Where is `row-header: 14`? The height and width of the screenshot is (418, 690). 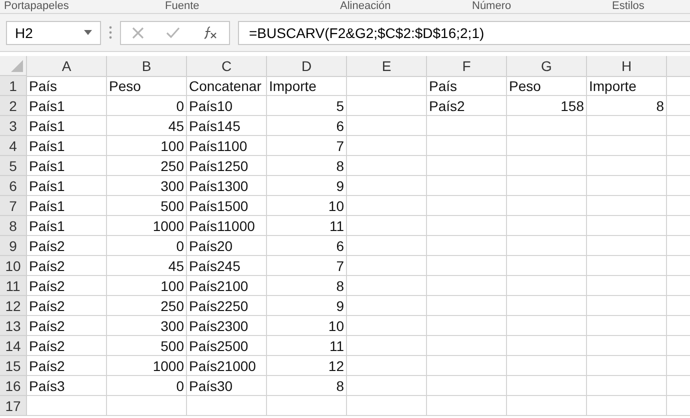 row-header: 14 is located at coordinates (13, 346).